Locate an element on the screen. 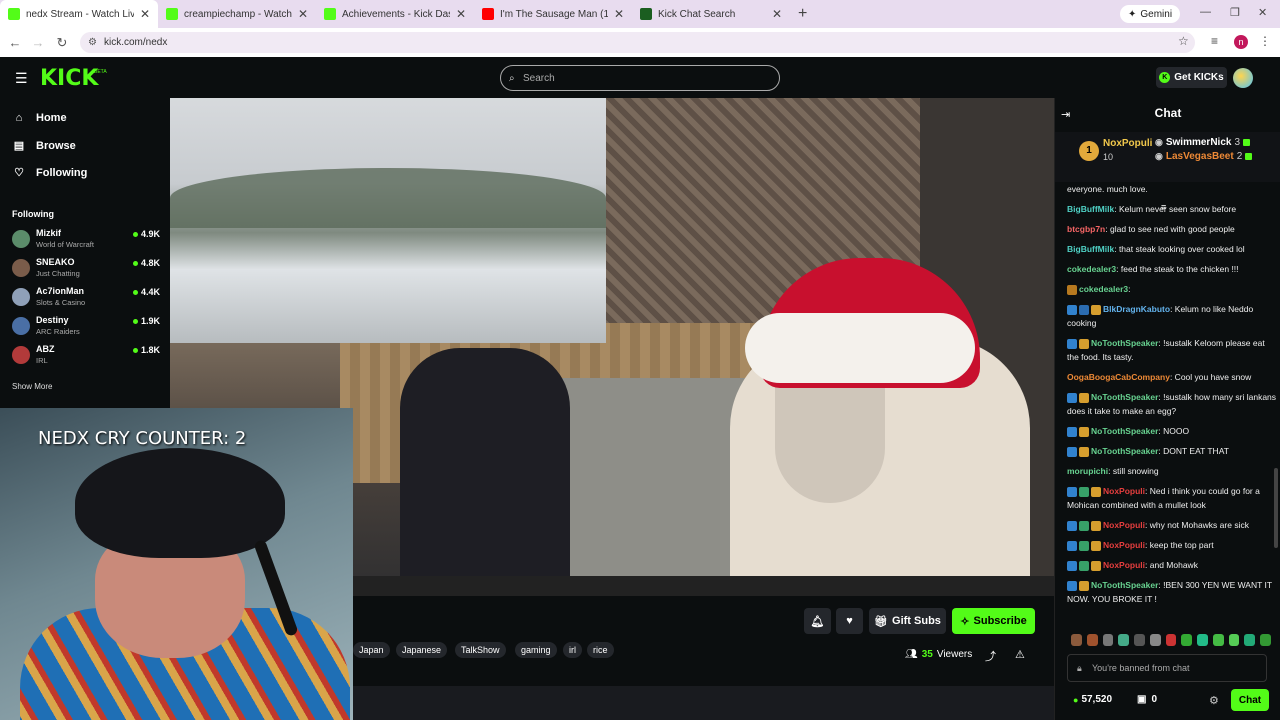 The height and width of the screenshot is (720, 1280). browser-tab: Achievements - Kick Dashboard ✕ is located at coordinates (395, 14).